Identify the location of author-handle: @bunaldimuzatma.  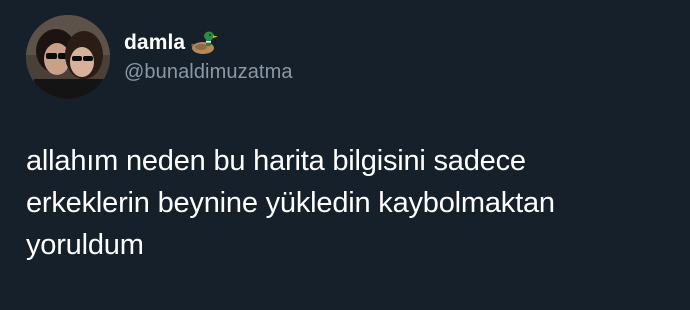
(208, 72).